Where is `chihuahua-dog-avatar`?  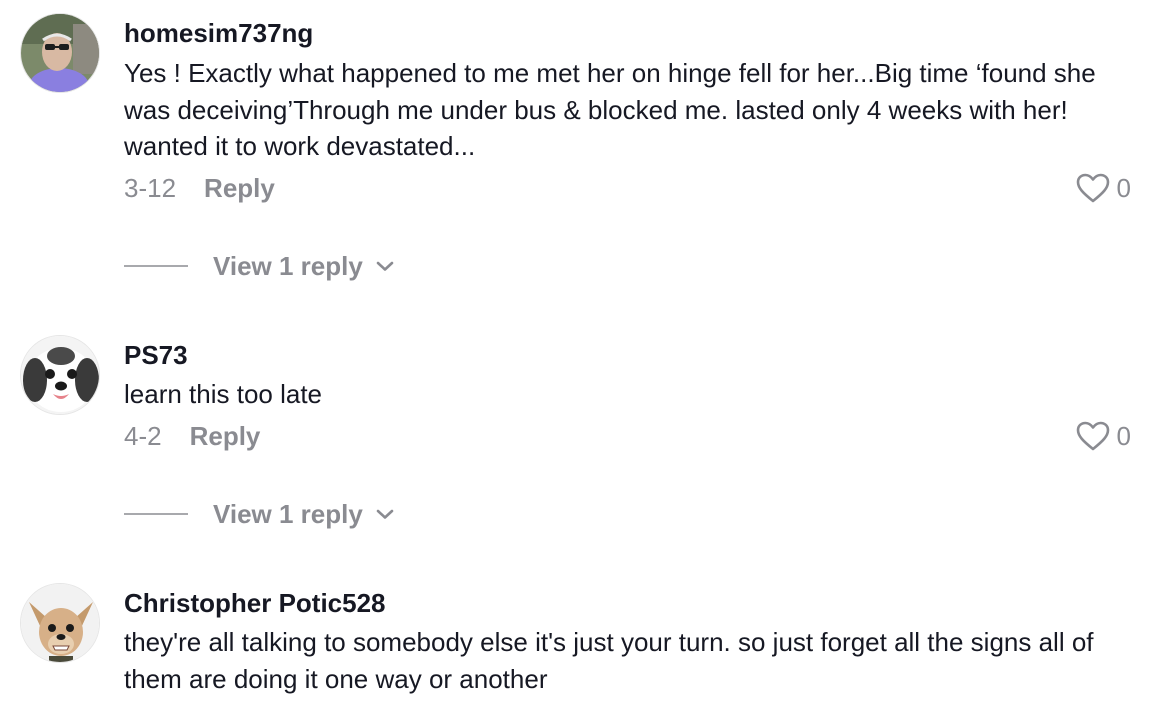
chihuahua-dog-avatar is located at coordinates (60, 623).